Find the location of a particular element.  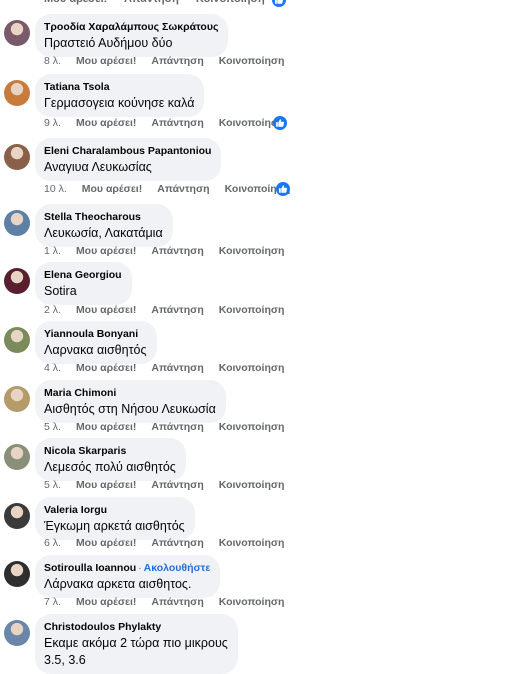

comment-actions: 6 λ. Μου αρέσει! Απάντηση Κοινοποίηση is located at coordinates (171, 543).